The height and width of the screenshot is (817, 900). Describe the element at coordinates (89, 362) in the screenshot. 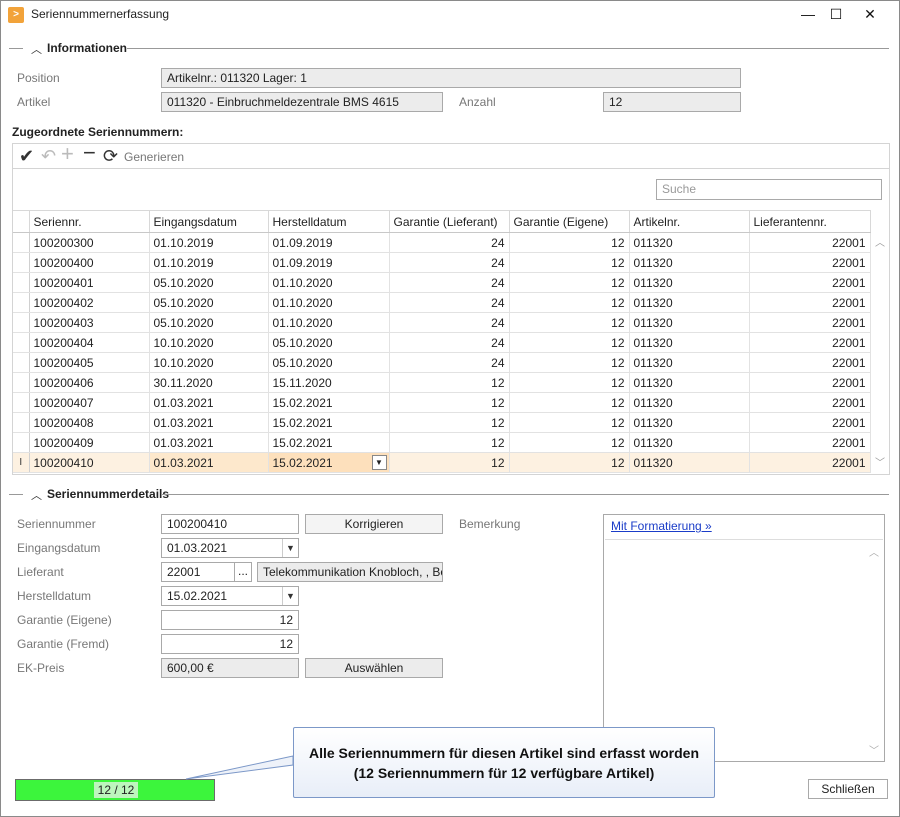

I see `table-cell: 100200405` at that location.